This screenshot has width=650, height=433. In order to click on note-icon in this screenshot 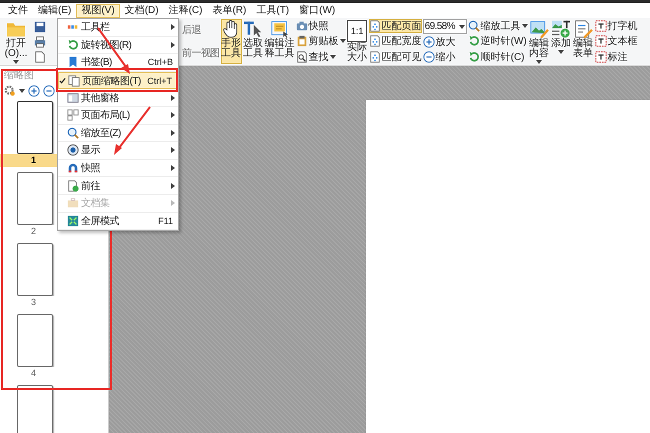, I will do `click(280, 29)`.